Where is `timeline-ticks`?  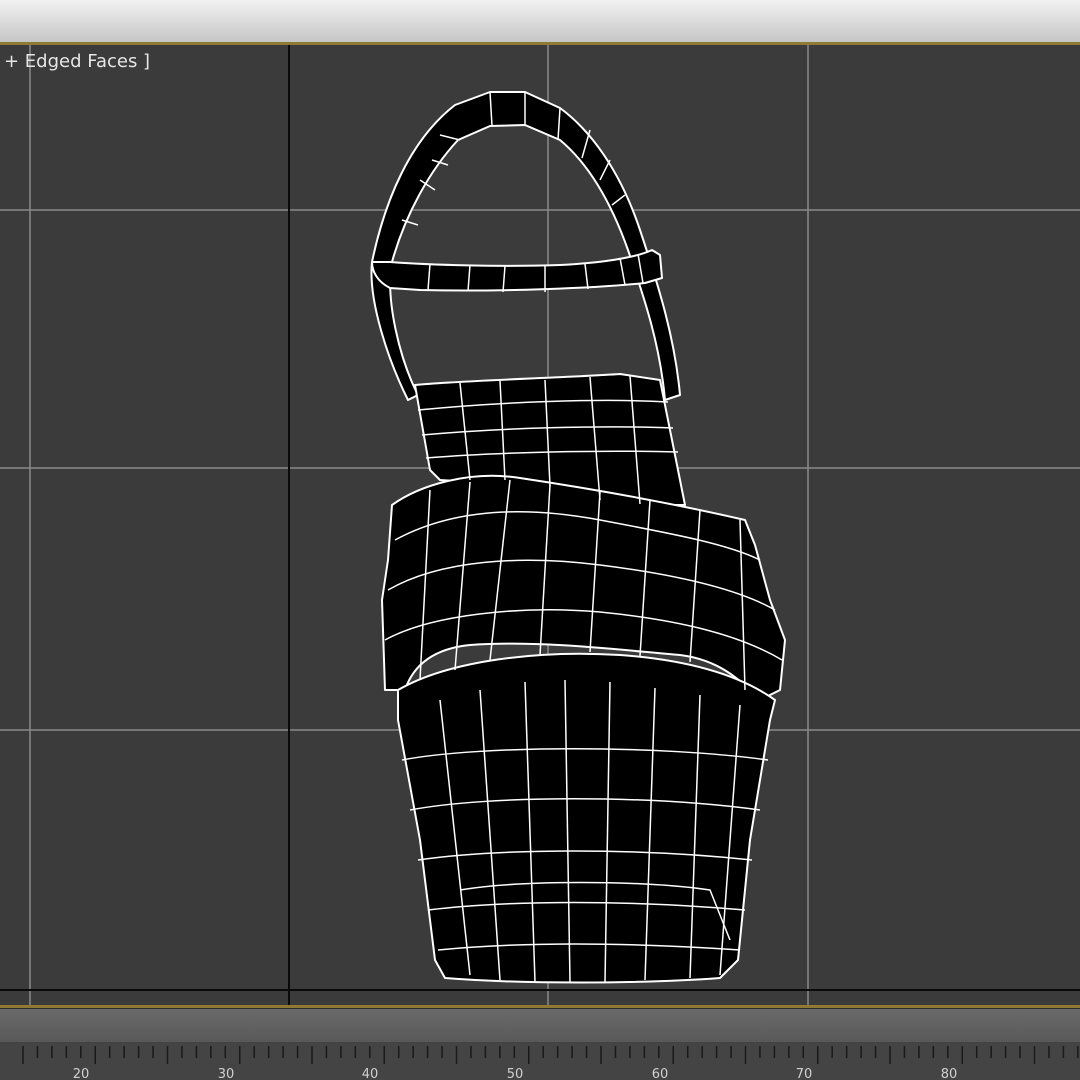
timeline-ticks is located at coordinates (550, 1055).